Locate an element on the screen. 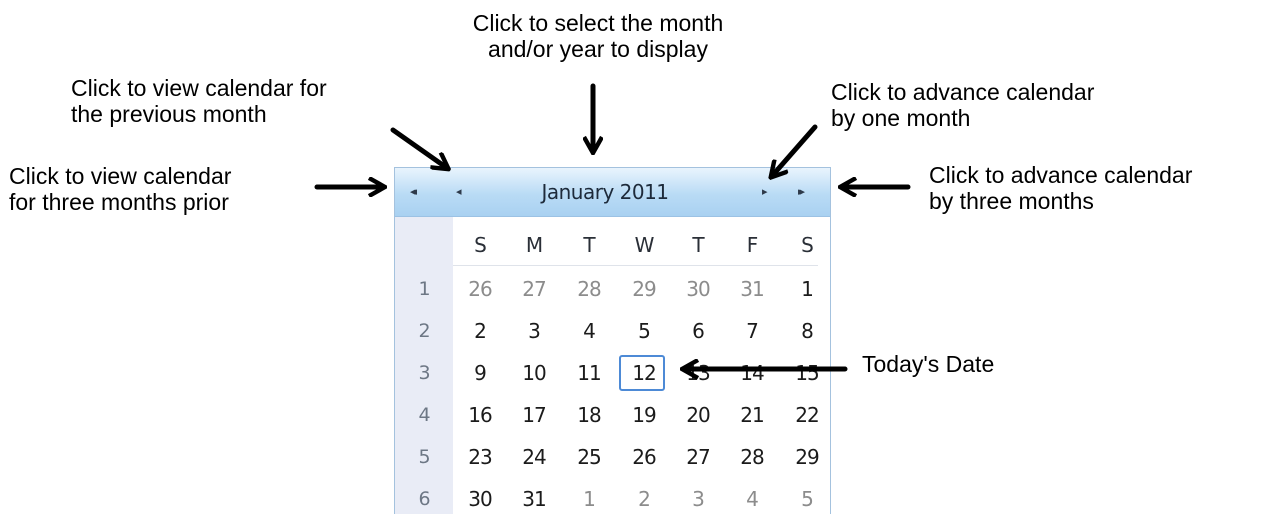 The image size is (1261, 520). arrow-to-previous-month is located at coordinates (418, 147).